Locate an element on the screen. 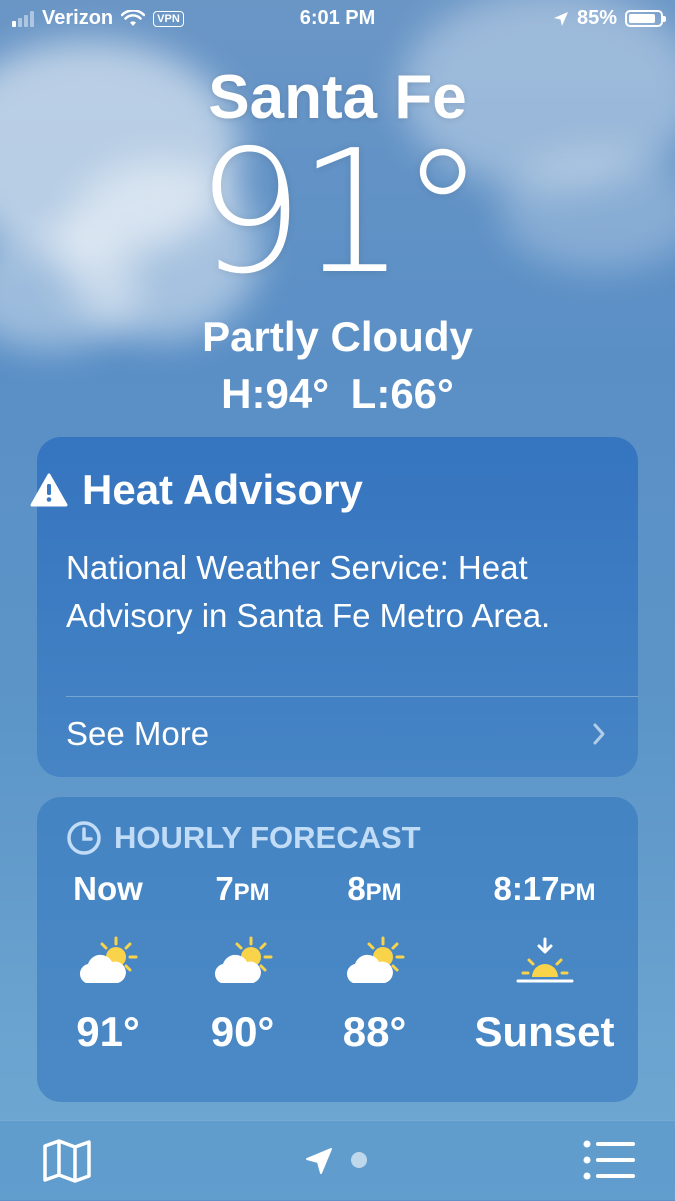 The image size is (675, 1201). location-services-icon is located at coordinates (560, 18).